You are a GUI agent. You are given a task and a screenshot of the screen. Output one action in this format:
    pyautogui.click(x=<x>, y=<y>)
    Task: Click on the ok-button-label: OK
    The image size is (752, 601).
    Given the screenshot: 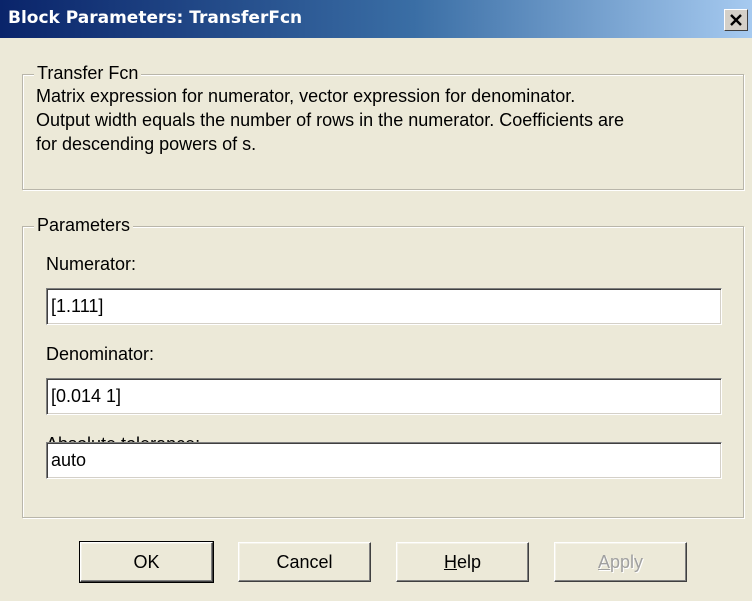 What is the action you would take?
    pyautogui.click(x=146, y=561)
    